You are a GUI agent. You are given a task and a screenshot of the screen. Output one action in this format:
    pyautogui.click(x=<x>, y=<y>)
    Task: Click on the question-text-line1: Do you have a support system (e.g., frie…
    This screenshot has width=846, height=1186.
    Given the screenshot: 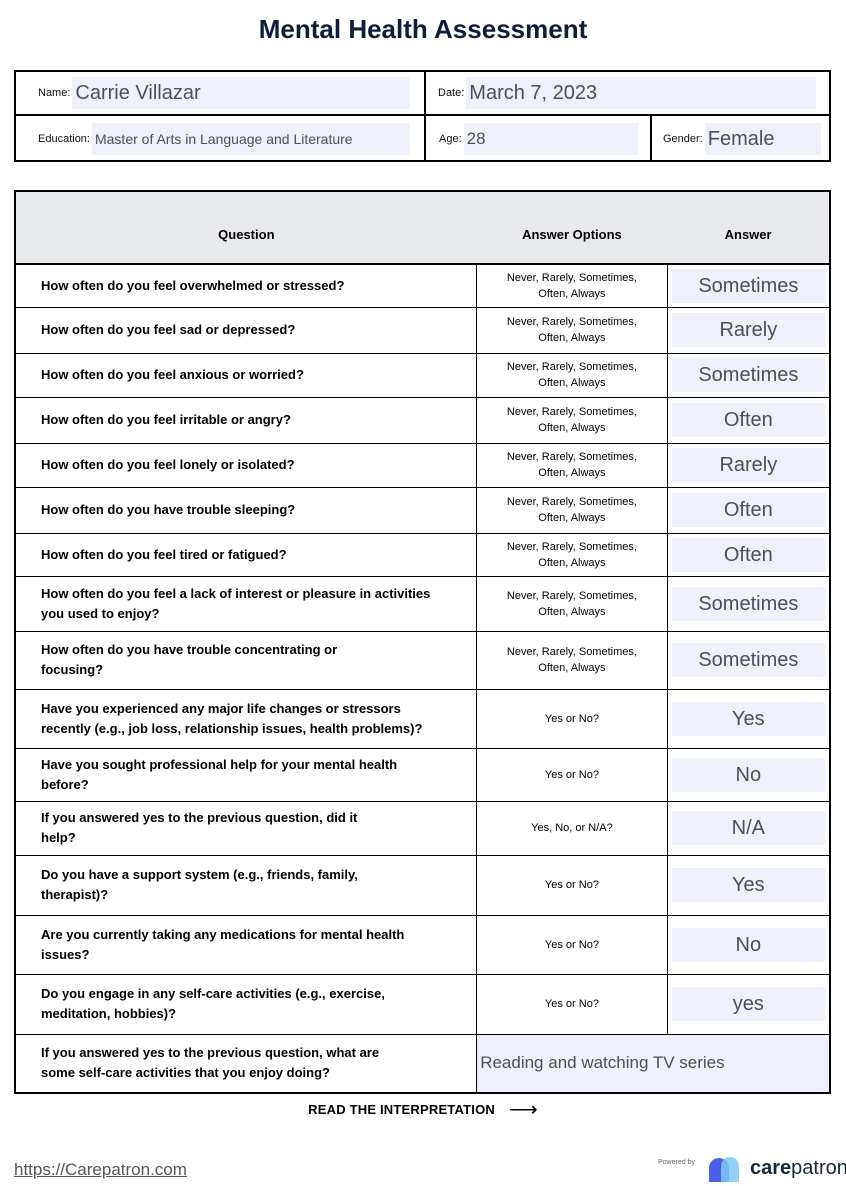 What is the action you would take?
    pyautogui.click(x=199, y=874)
    